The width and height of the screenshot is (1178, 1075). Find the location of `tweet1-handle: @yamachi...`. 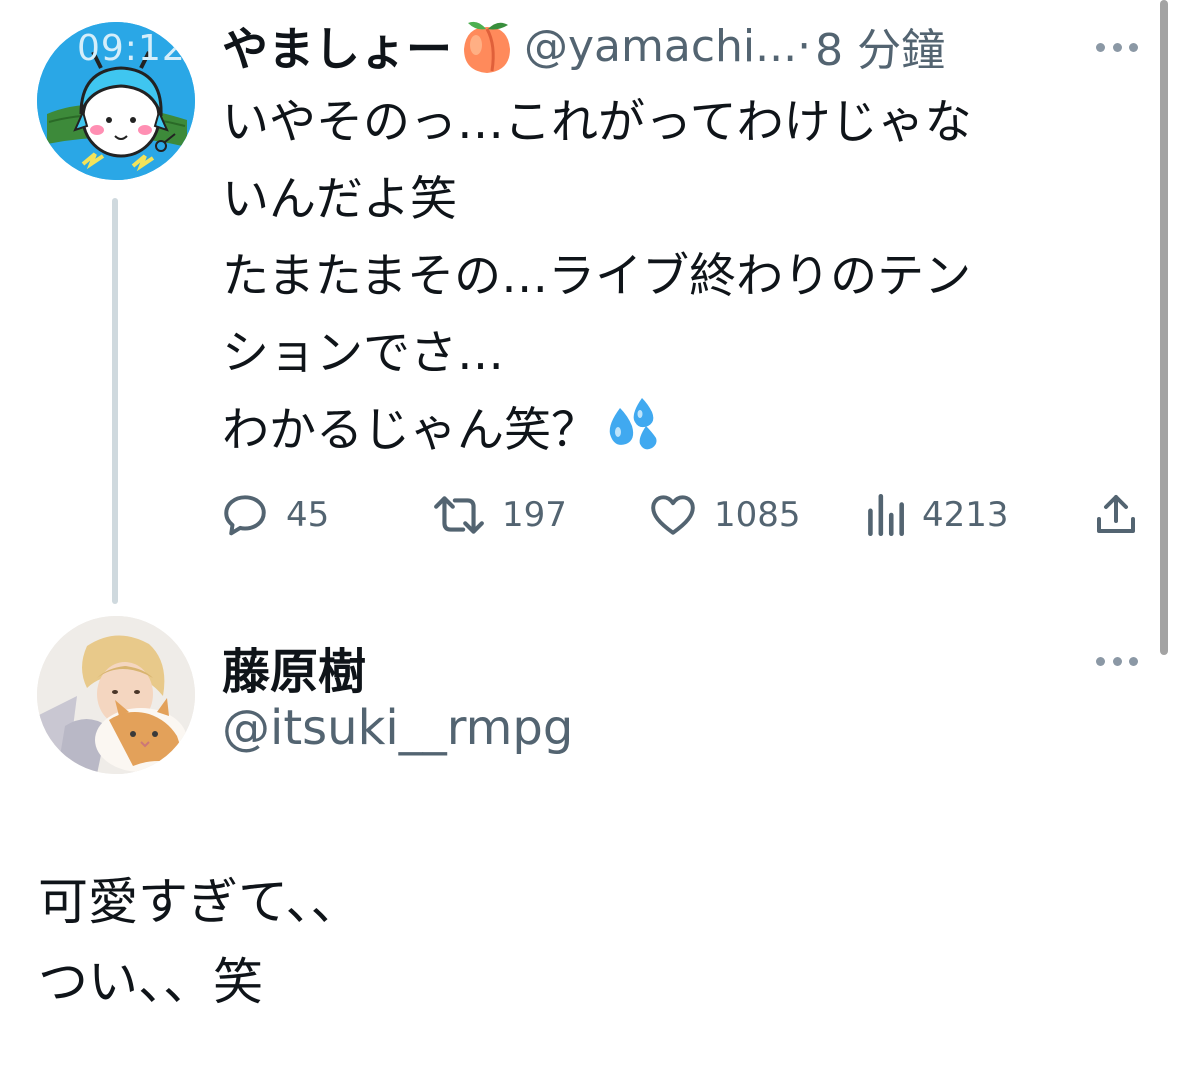

tweet1-handle: @yamachi... is located at coordinates (660, 46).